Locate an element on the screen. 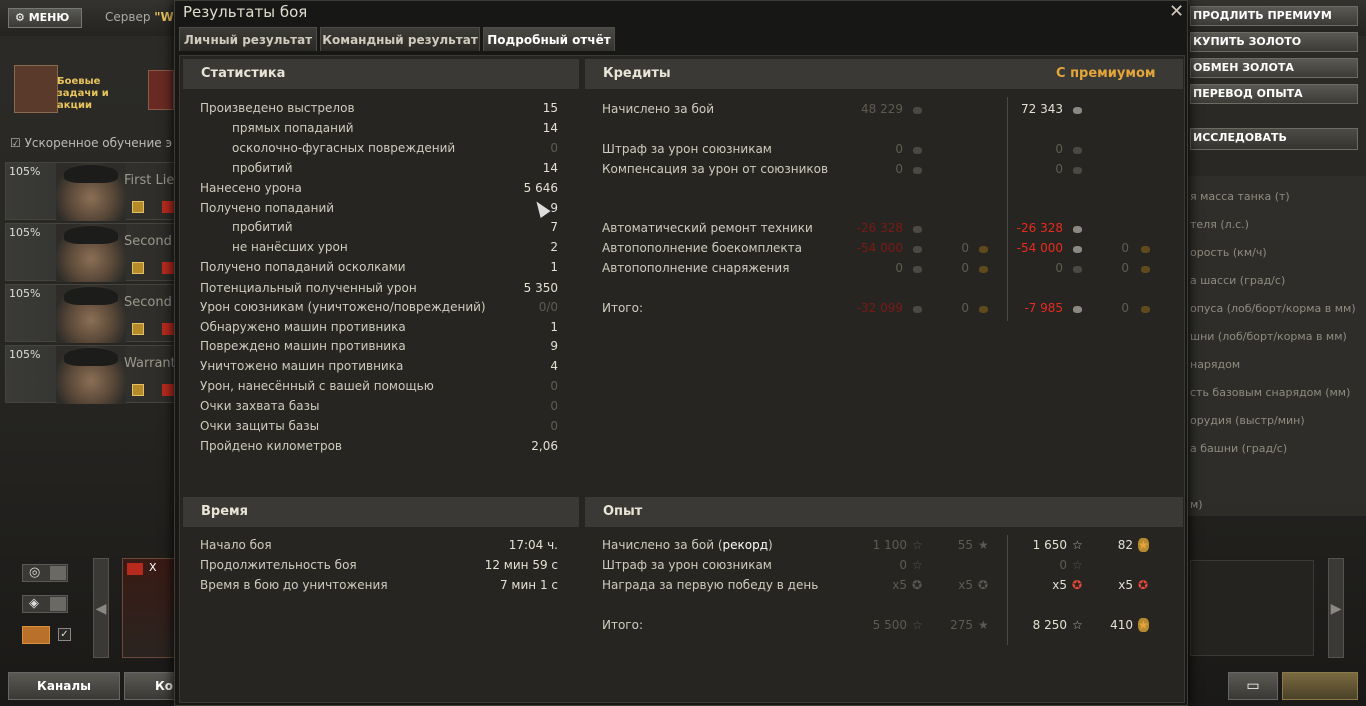 The image size is (1366, 706). param-label: орость (км/ч) is located at coordinates (1228, 252).